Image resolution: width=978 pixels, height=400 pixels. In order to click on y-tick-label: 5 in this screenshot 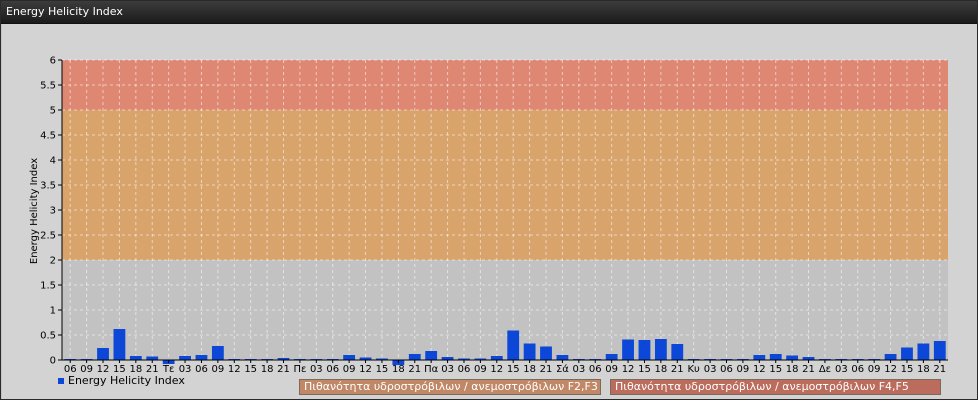, I will do `click(53, 111)`.